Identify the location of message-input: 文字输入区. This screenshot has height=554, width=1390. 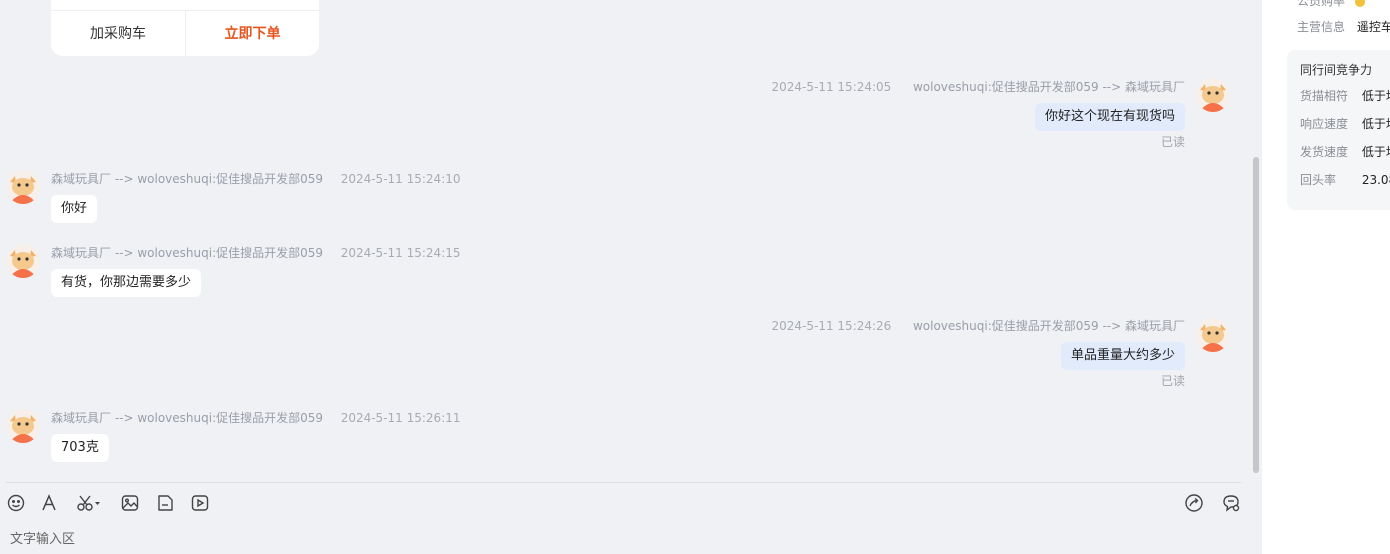
(42, 537).